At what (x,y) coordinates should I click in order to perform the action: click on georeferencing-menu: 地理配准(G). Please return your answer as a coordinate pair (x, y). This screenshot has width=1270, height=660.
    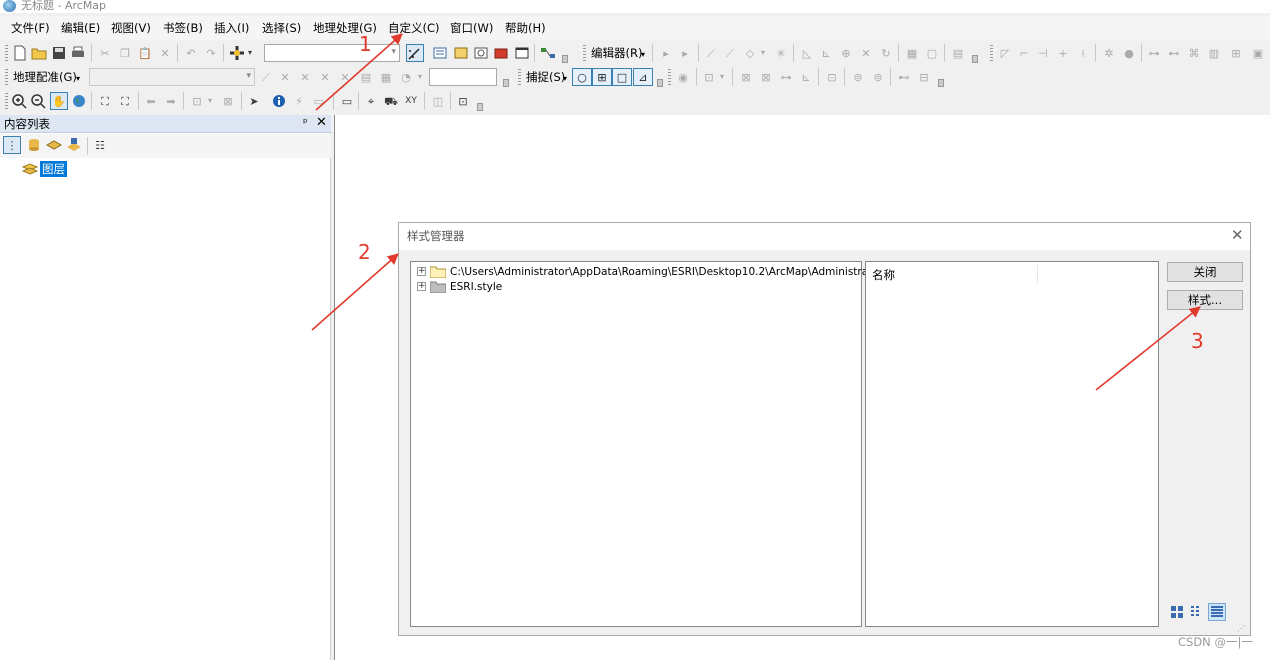
    Looking at the image, I should click on (45, 77).